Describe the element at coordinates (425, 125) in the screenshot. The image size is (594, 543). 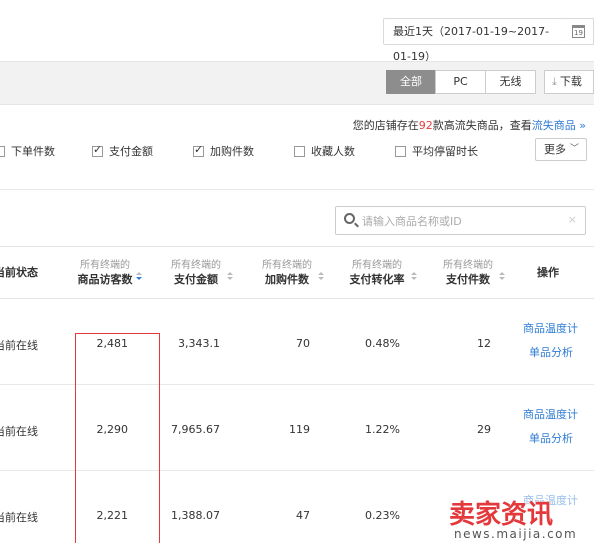
I see `notice-count: 92` at that location.